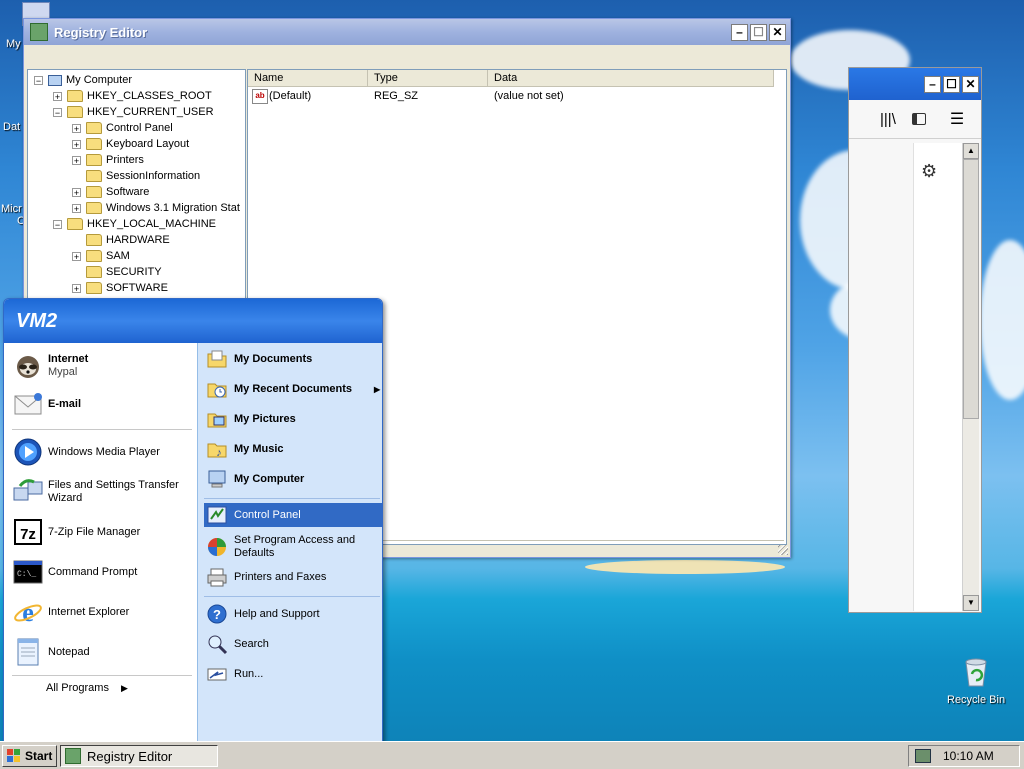 The height and width of the screenshot is (769, 1024). What do you see at coordinates (28, 612) in the screenshot?
I see `svg-text: e` at bounding box center [28, 612].